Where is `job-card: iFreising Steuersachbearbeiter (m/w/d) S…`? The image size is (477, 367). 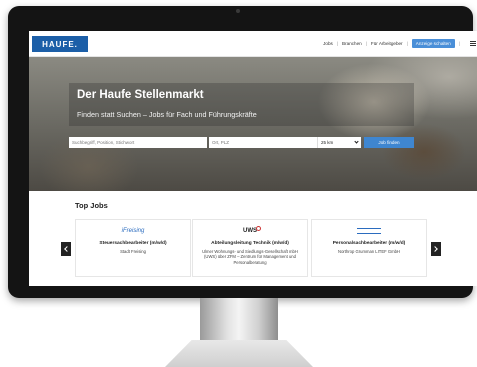
job-card: iFreising Steuersachbearbeiter (m/w/d) S… is located at coordinates (133, 248).